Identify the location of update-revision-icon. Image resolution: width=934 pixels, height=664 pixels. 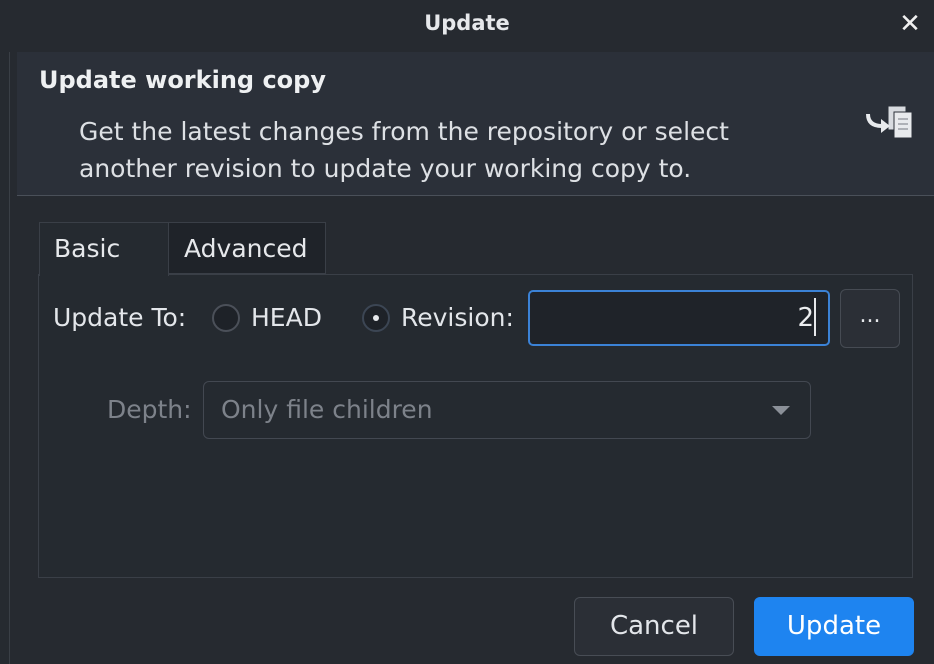
(889, 122).